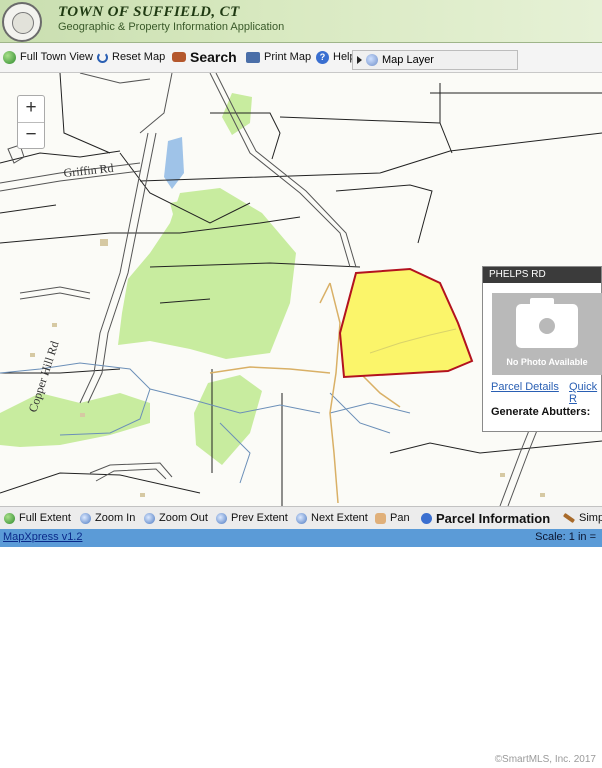  I want to click on no-photo-placeholder: No Photo Available, so click(547, 334).